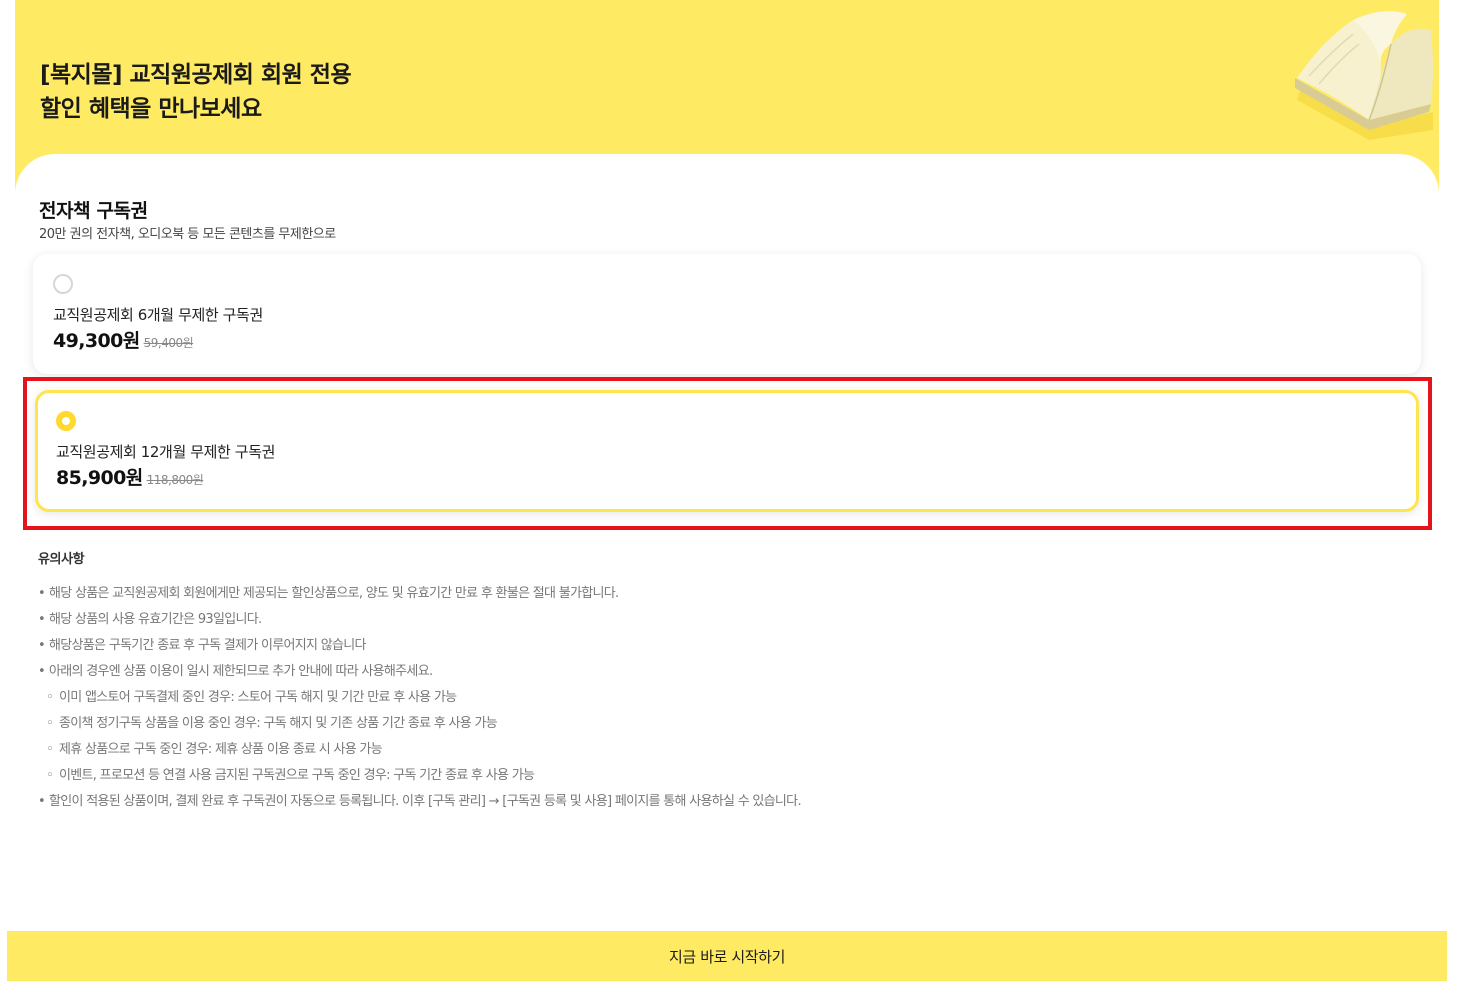  I want to click on subscription-option-12-months: 교직원공제회 12개월 무제한 구독권 85,900원 118,800원, so click(727, 451).